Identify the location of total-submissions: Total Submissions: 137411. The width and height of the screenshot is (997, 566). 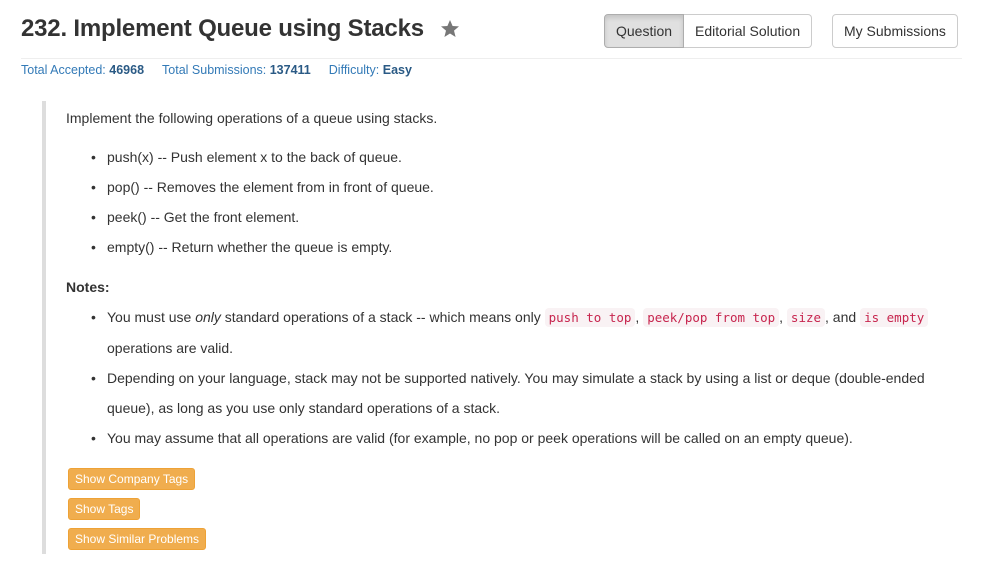
(236, 70).